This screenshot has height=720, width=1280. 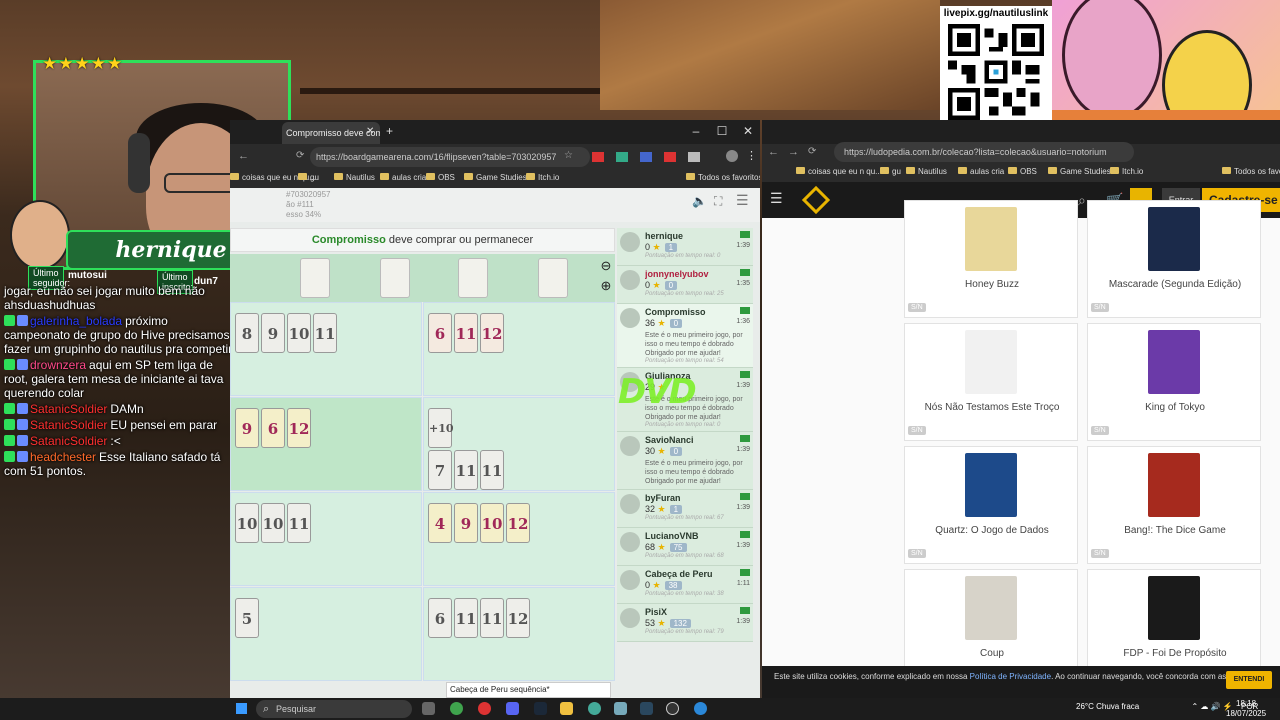 I want to click on cookie-accept-button: ENTENDI, so click(x=1249, y=680).